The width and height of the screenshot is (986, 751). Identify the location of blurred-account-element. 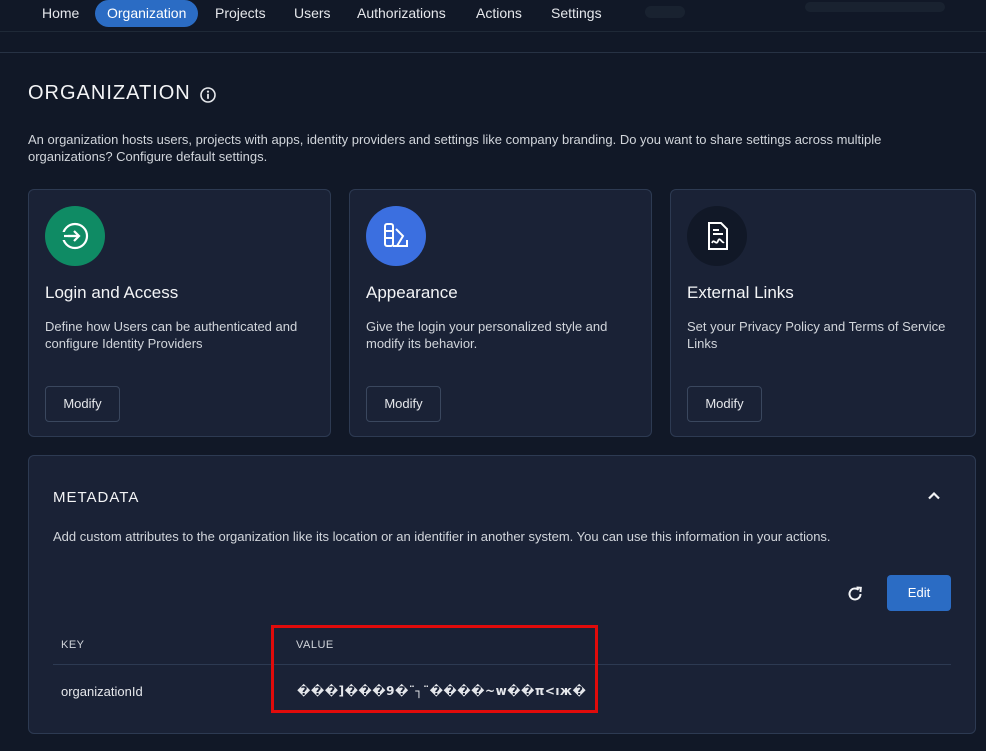
(875, 7).